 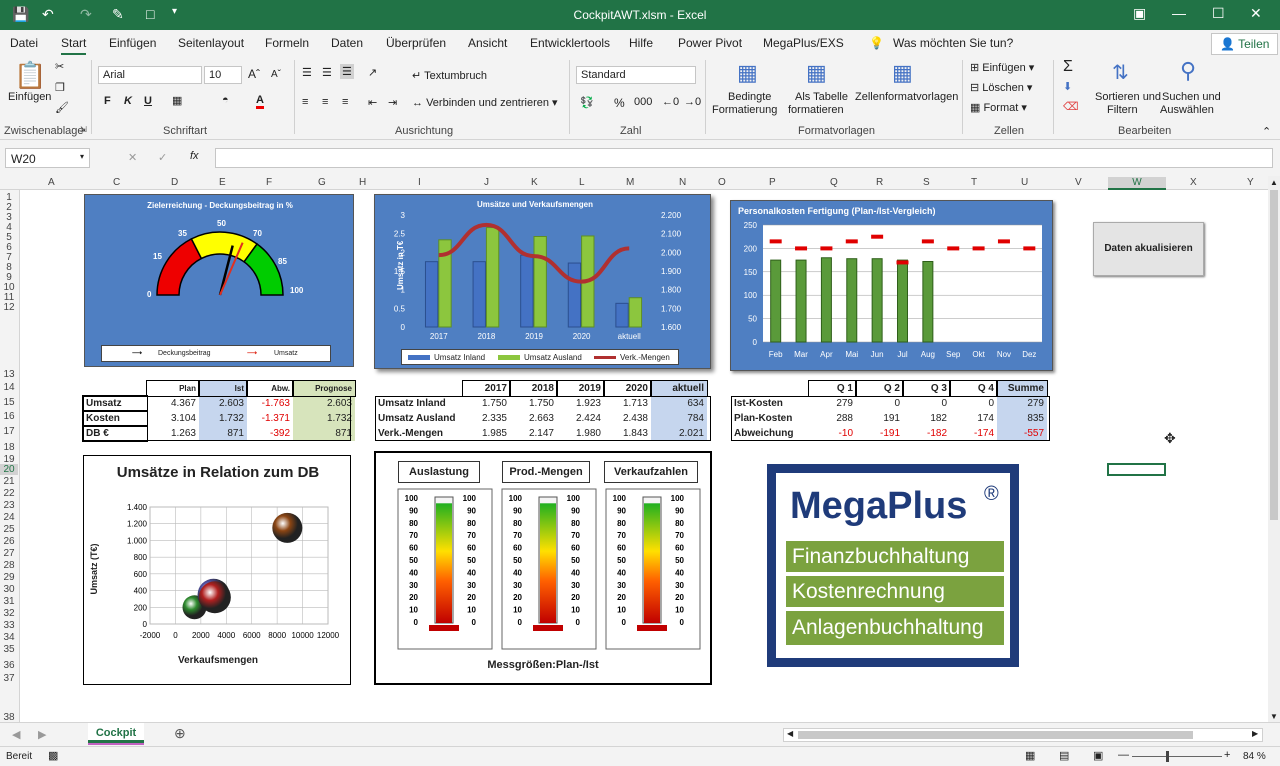 What do you see at coordinates (173, 433) in the screenshot?
I see `table-cell: 1.263` at bounding box center [173, 433].